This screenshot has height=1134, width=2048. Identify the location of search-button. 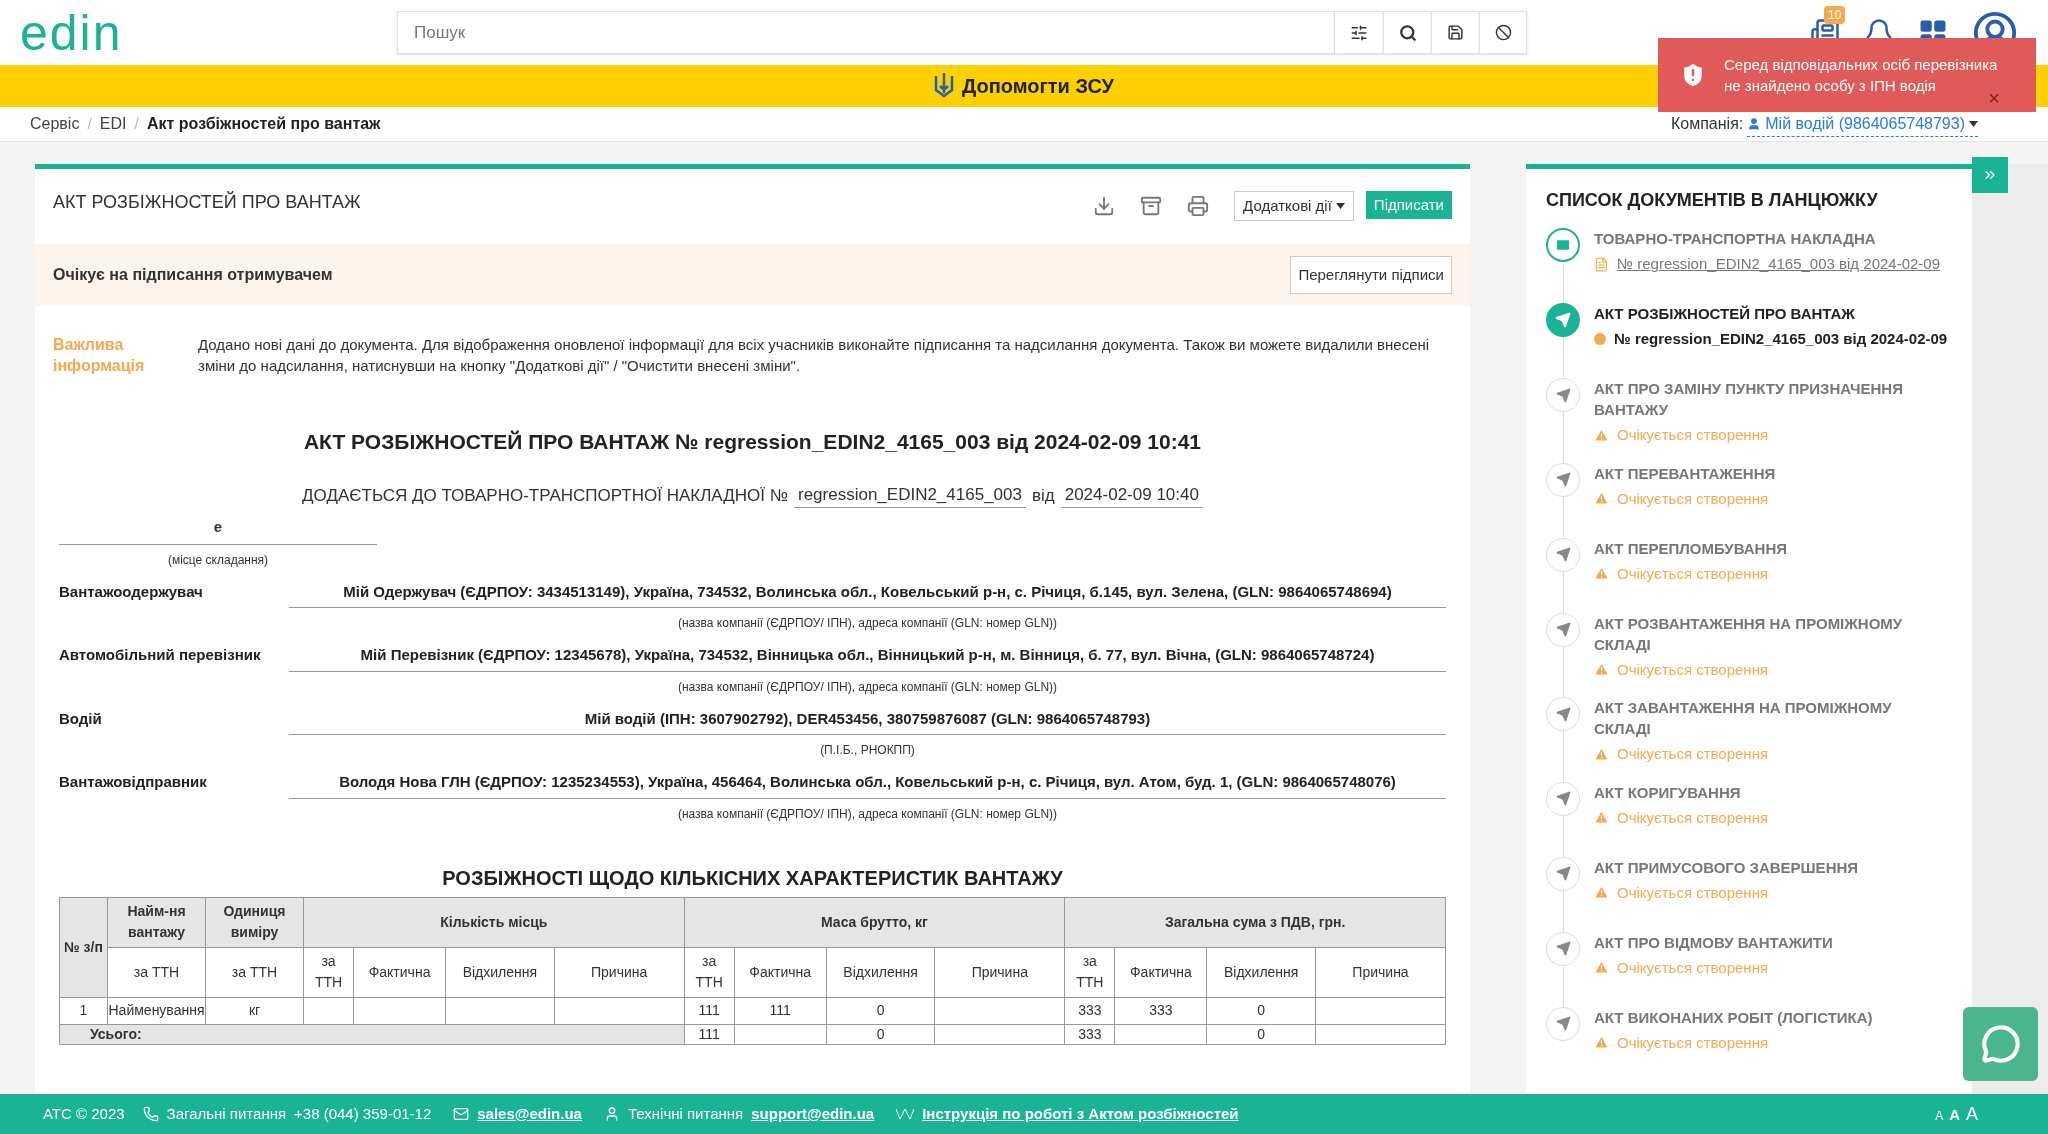
(1407, 32).